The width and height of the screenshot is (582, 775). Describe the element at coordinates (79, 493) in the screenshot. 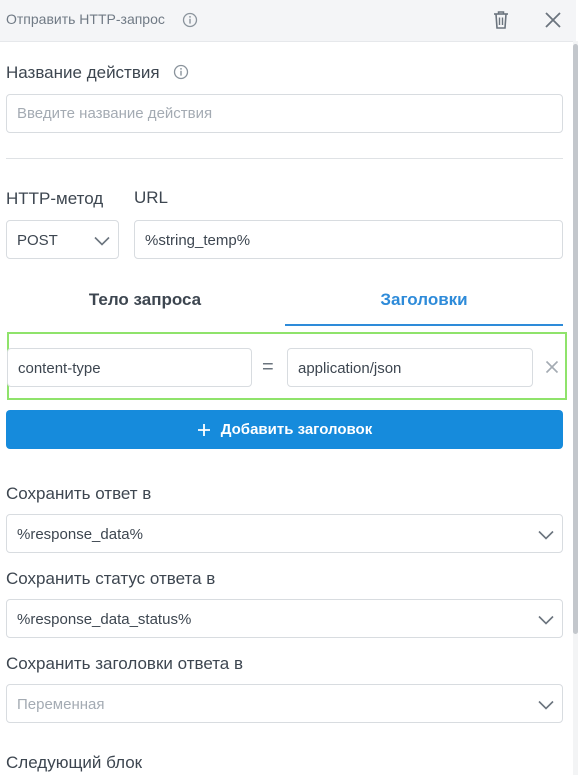

I see `save-response-label: Сохранить ответ в` at that location.